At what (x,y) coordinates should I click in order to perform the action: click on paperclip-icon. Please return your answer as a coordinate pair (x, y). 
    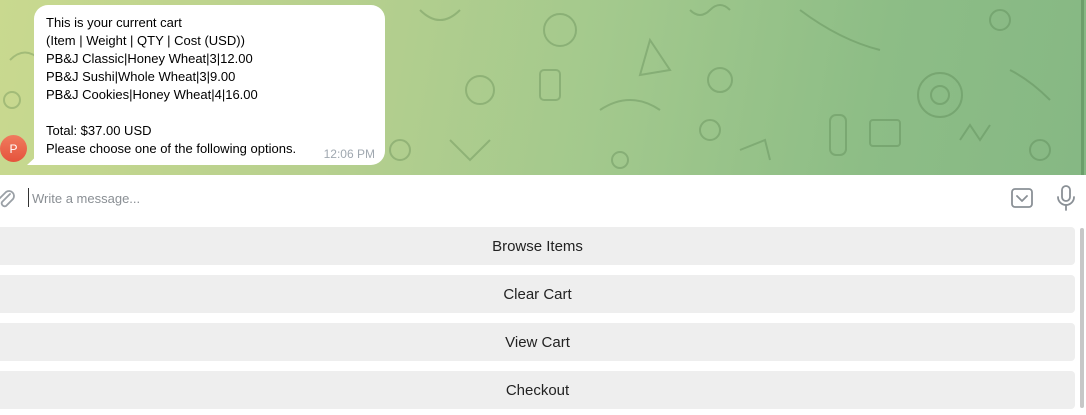
    Looking at the image, I should click on (8, 199).